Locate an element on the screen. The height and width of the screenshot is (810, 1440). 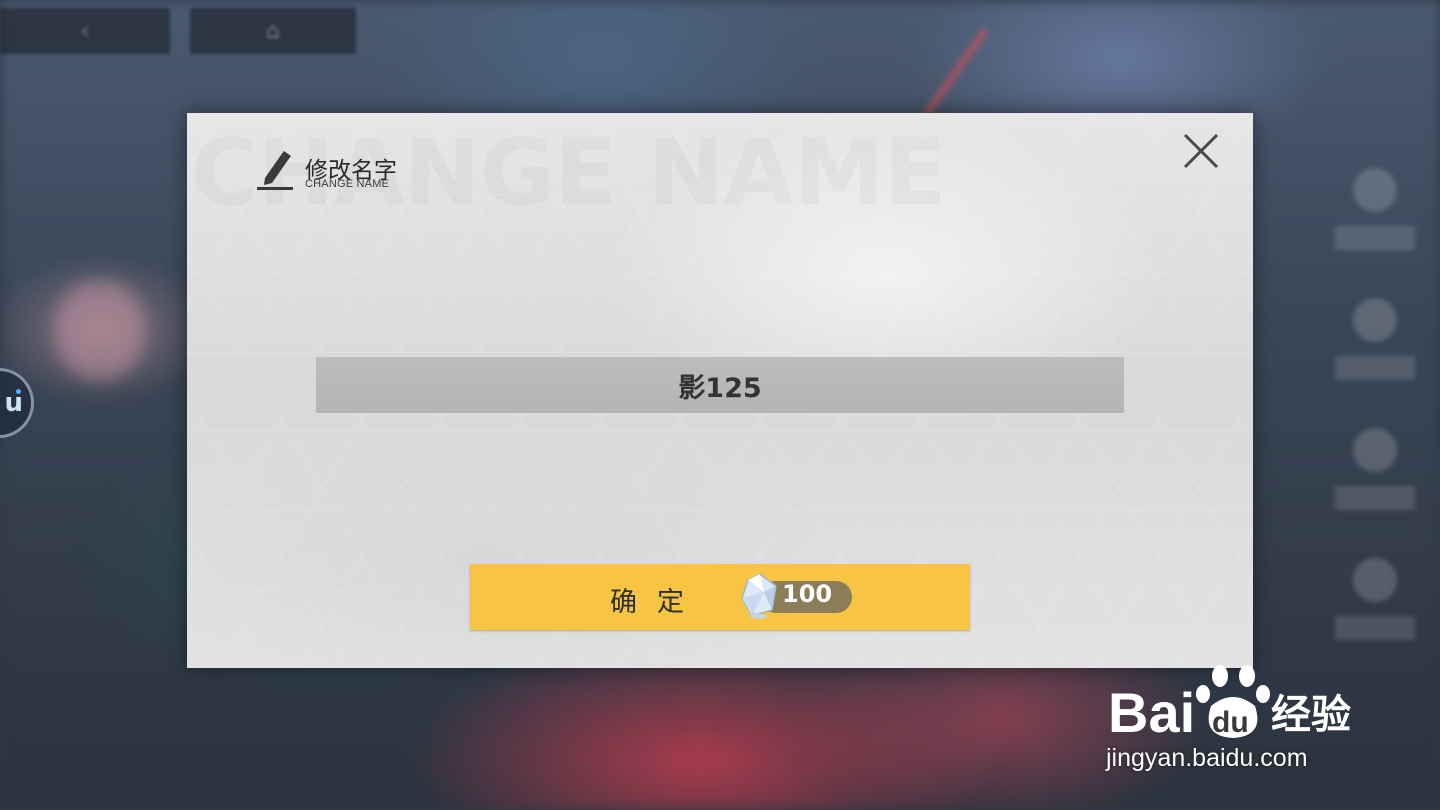
crystal-icon is located at coordinates (759, 596).